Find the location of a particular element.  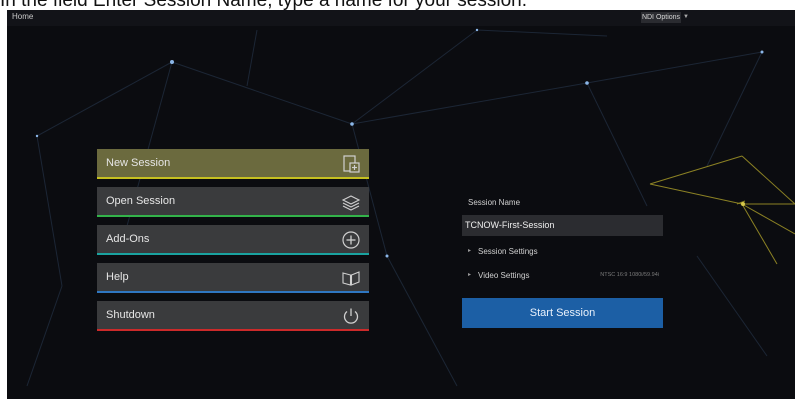

new-session-label: New Session is located at coordinates (138, 163).